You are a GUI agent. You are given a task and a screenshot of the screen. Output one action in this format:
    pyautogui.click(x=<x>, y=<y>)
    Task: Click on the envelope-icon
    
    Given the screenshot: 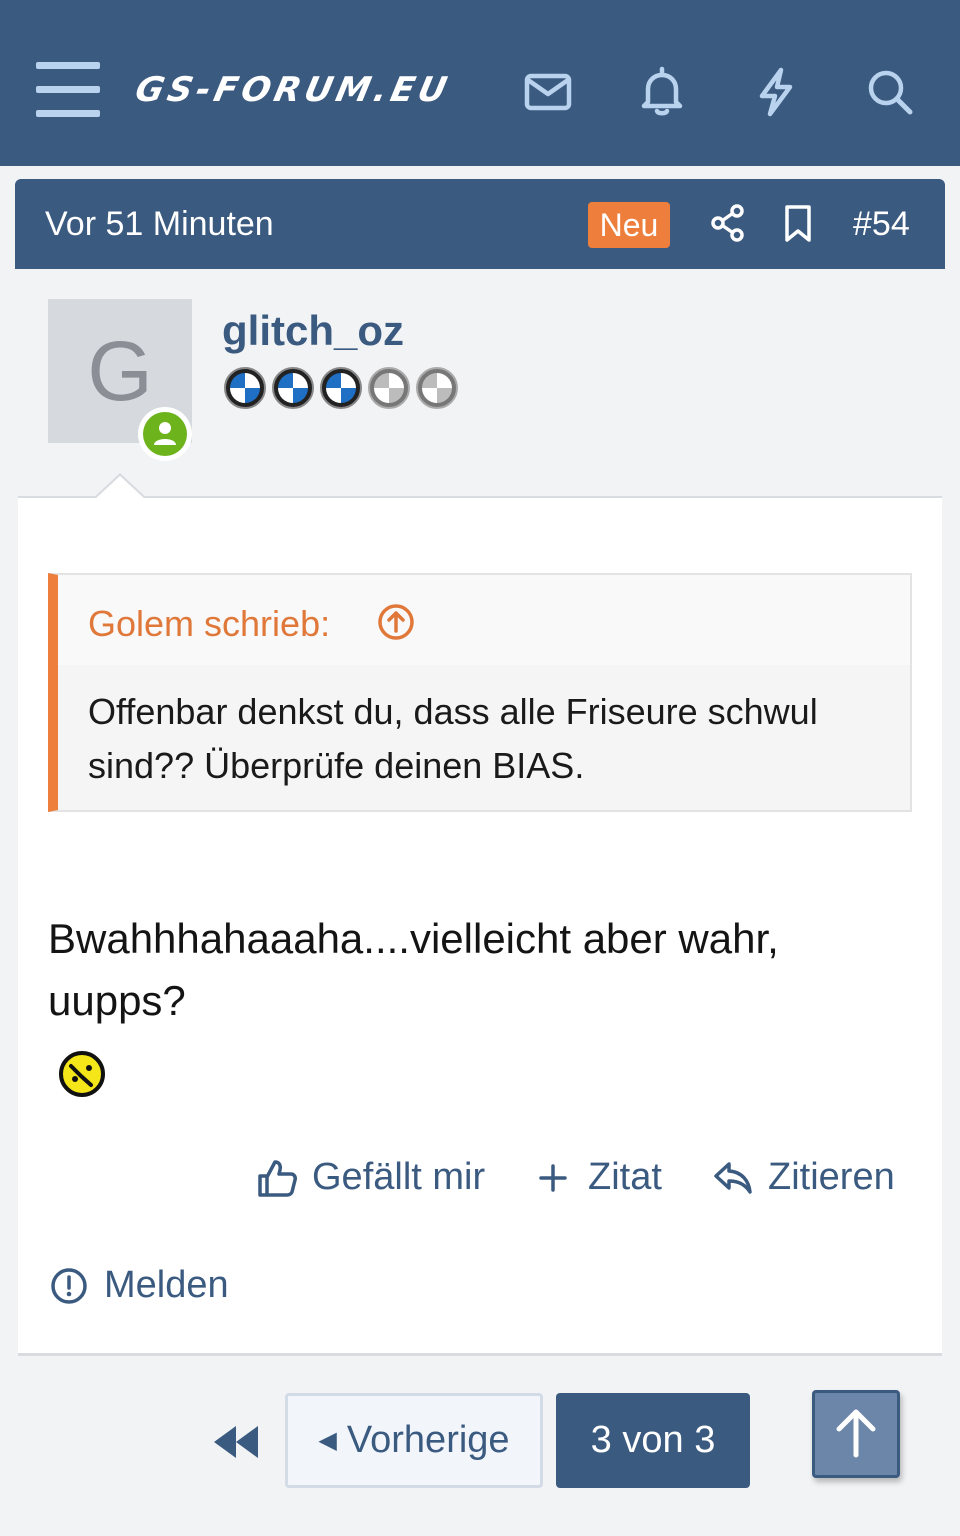 What is the action you would take?
    pyautogui.click(x=548, y=92)
    